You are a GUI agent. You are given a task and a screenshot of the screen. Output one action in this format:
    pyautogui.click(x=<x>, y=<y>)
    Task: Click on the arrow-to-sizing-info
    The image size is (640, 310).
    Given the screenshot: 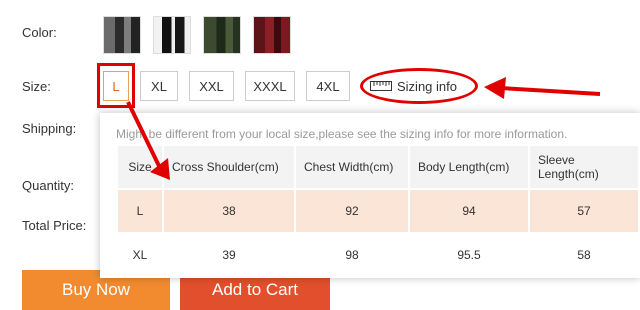 What is the action you would take?
    pyautogui.click(x=550, y=91)
    